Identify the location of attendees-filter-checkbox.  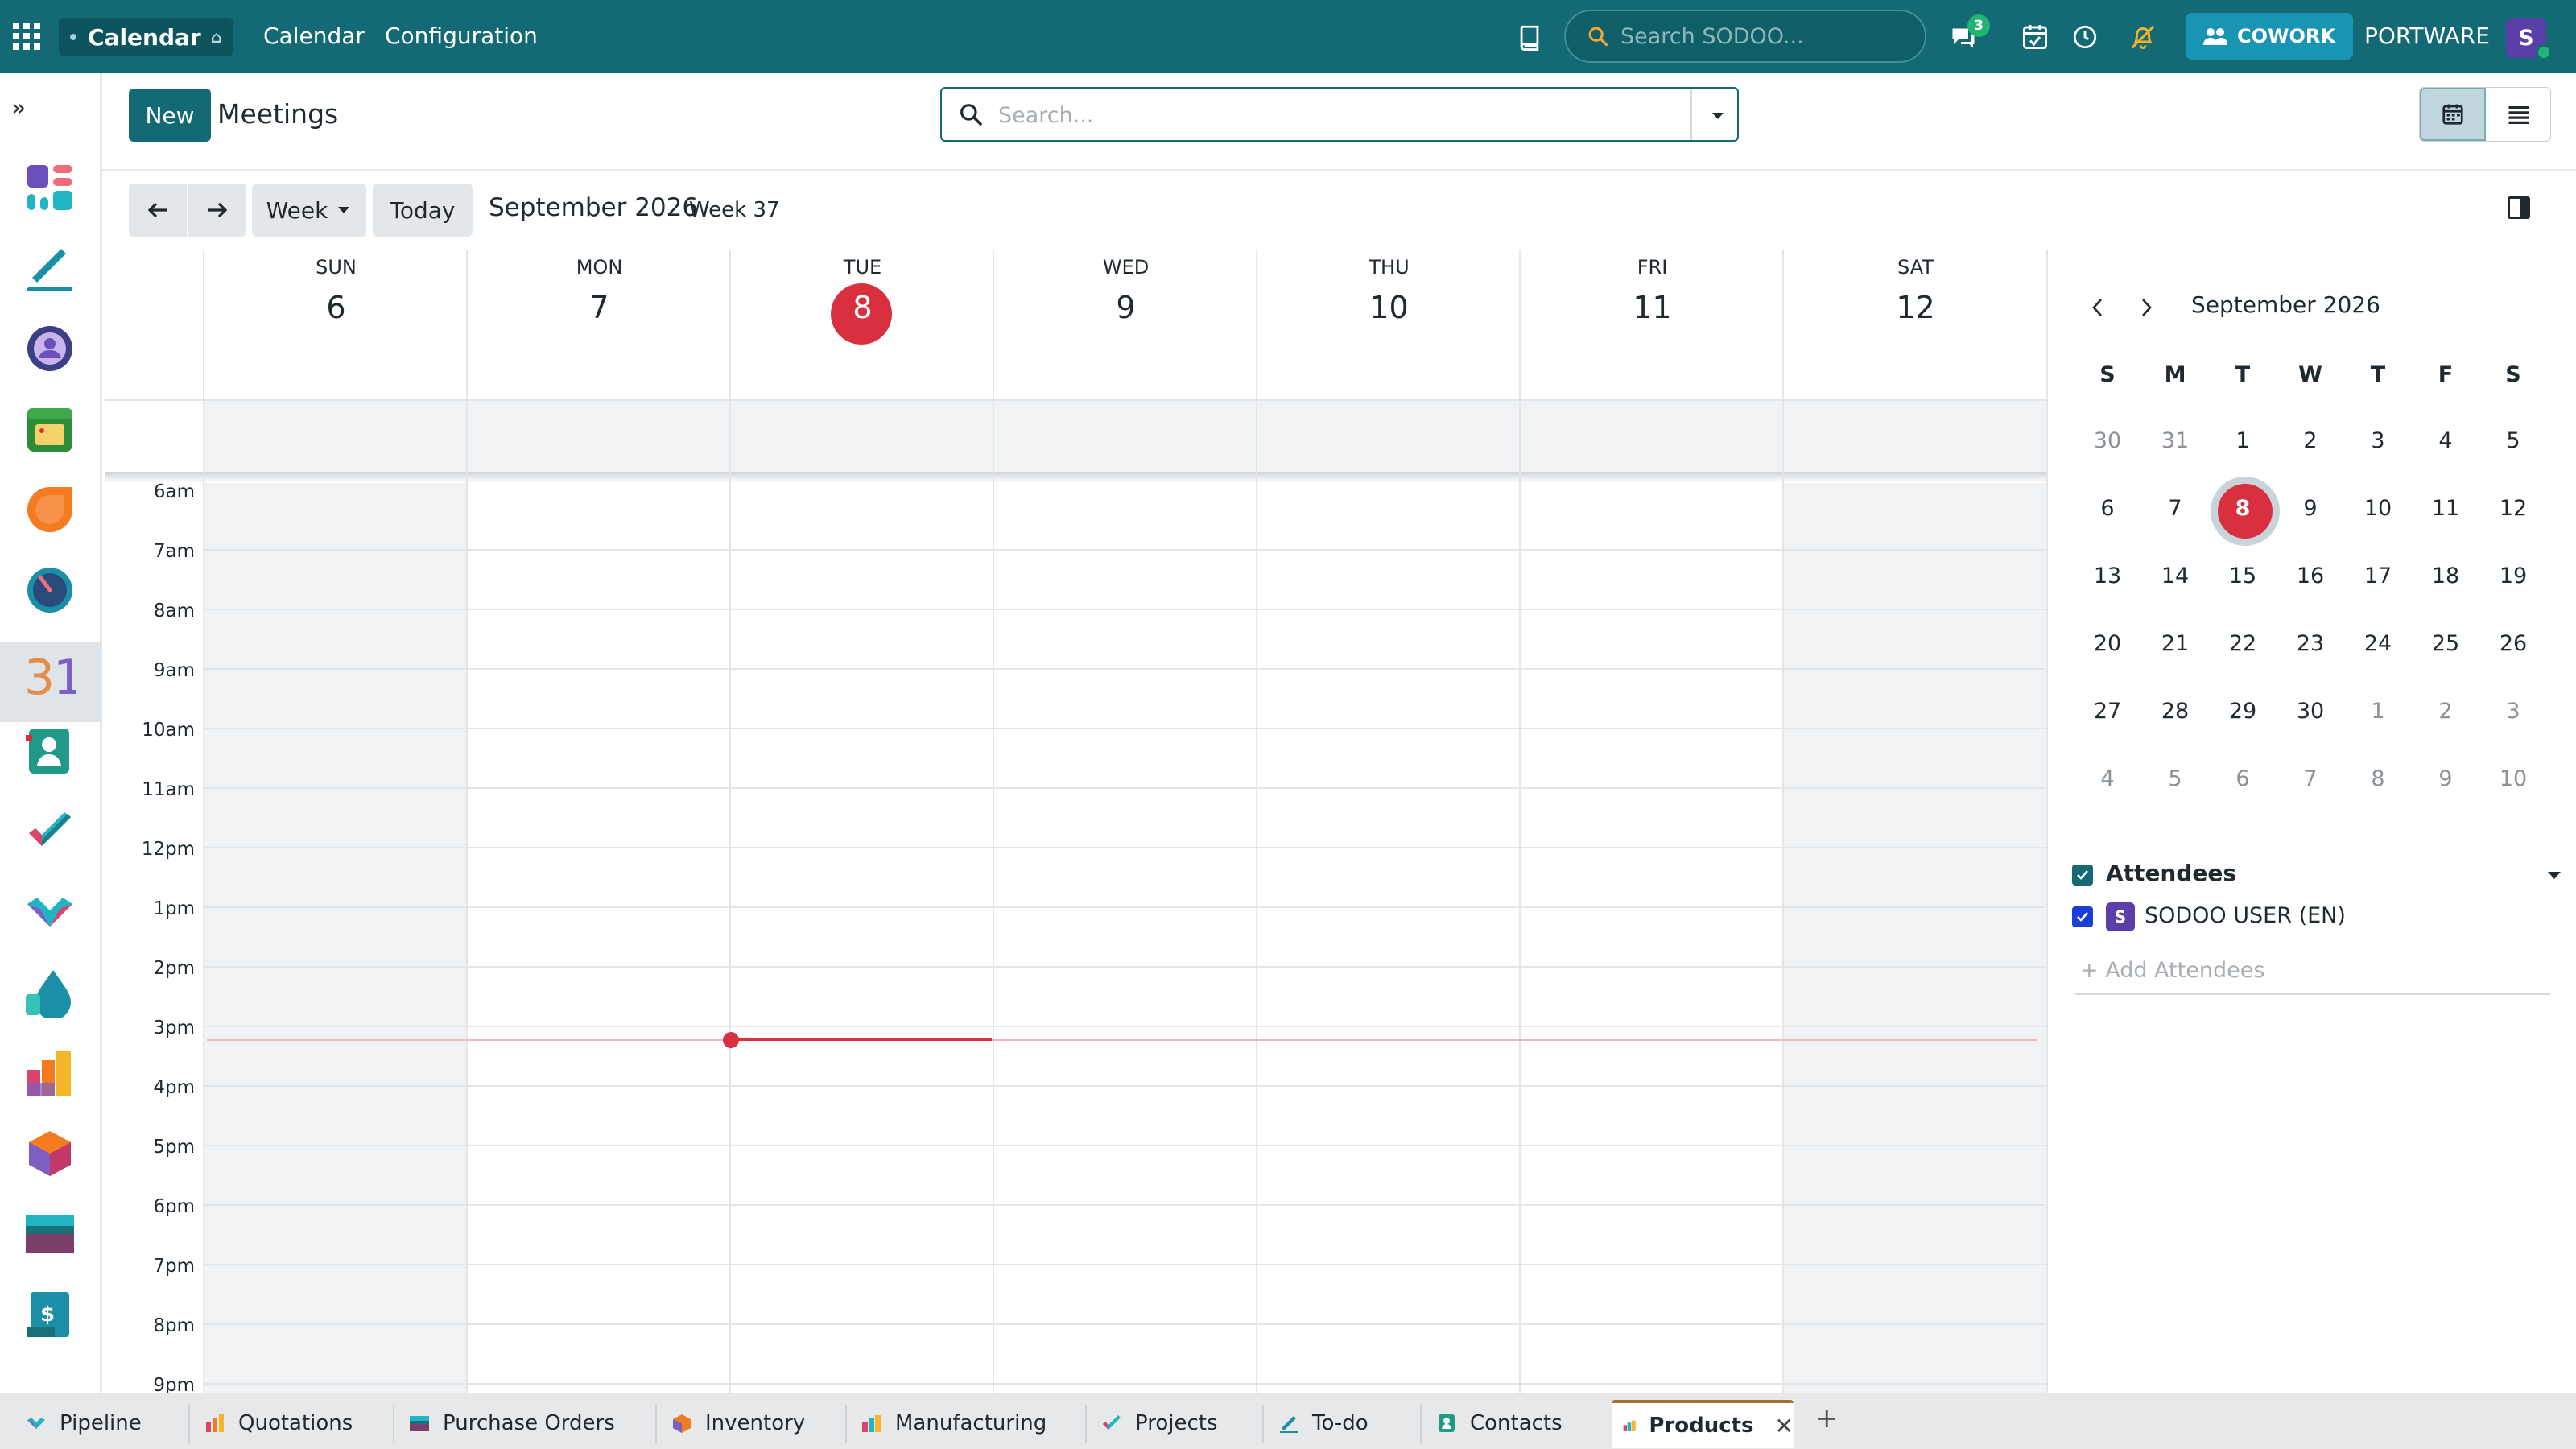
(2082, 875).